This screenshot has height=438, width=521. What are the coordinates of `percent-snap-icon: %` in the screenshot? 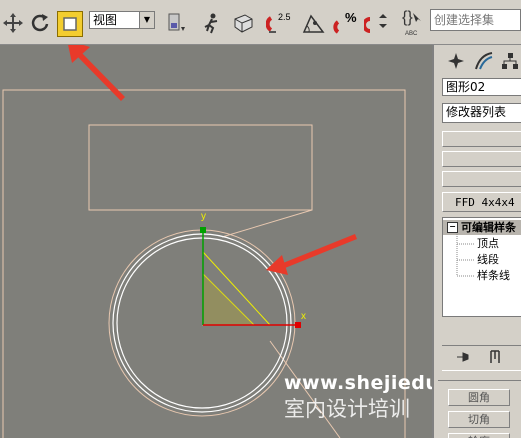 It's located at (346, 23).